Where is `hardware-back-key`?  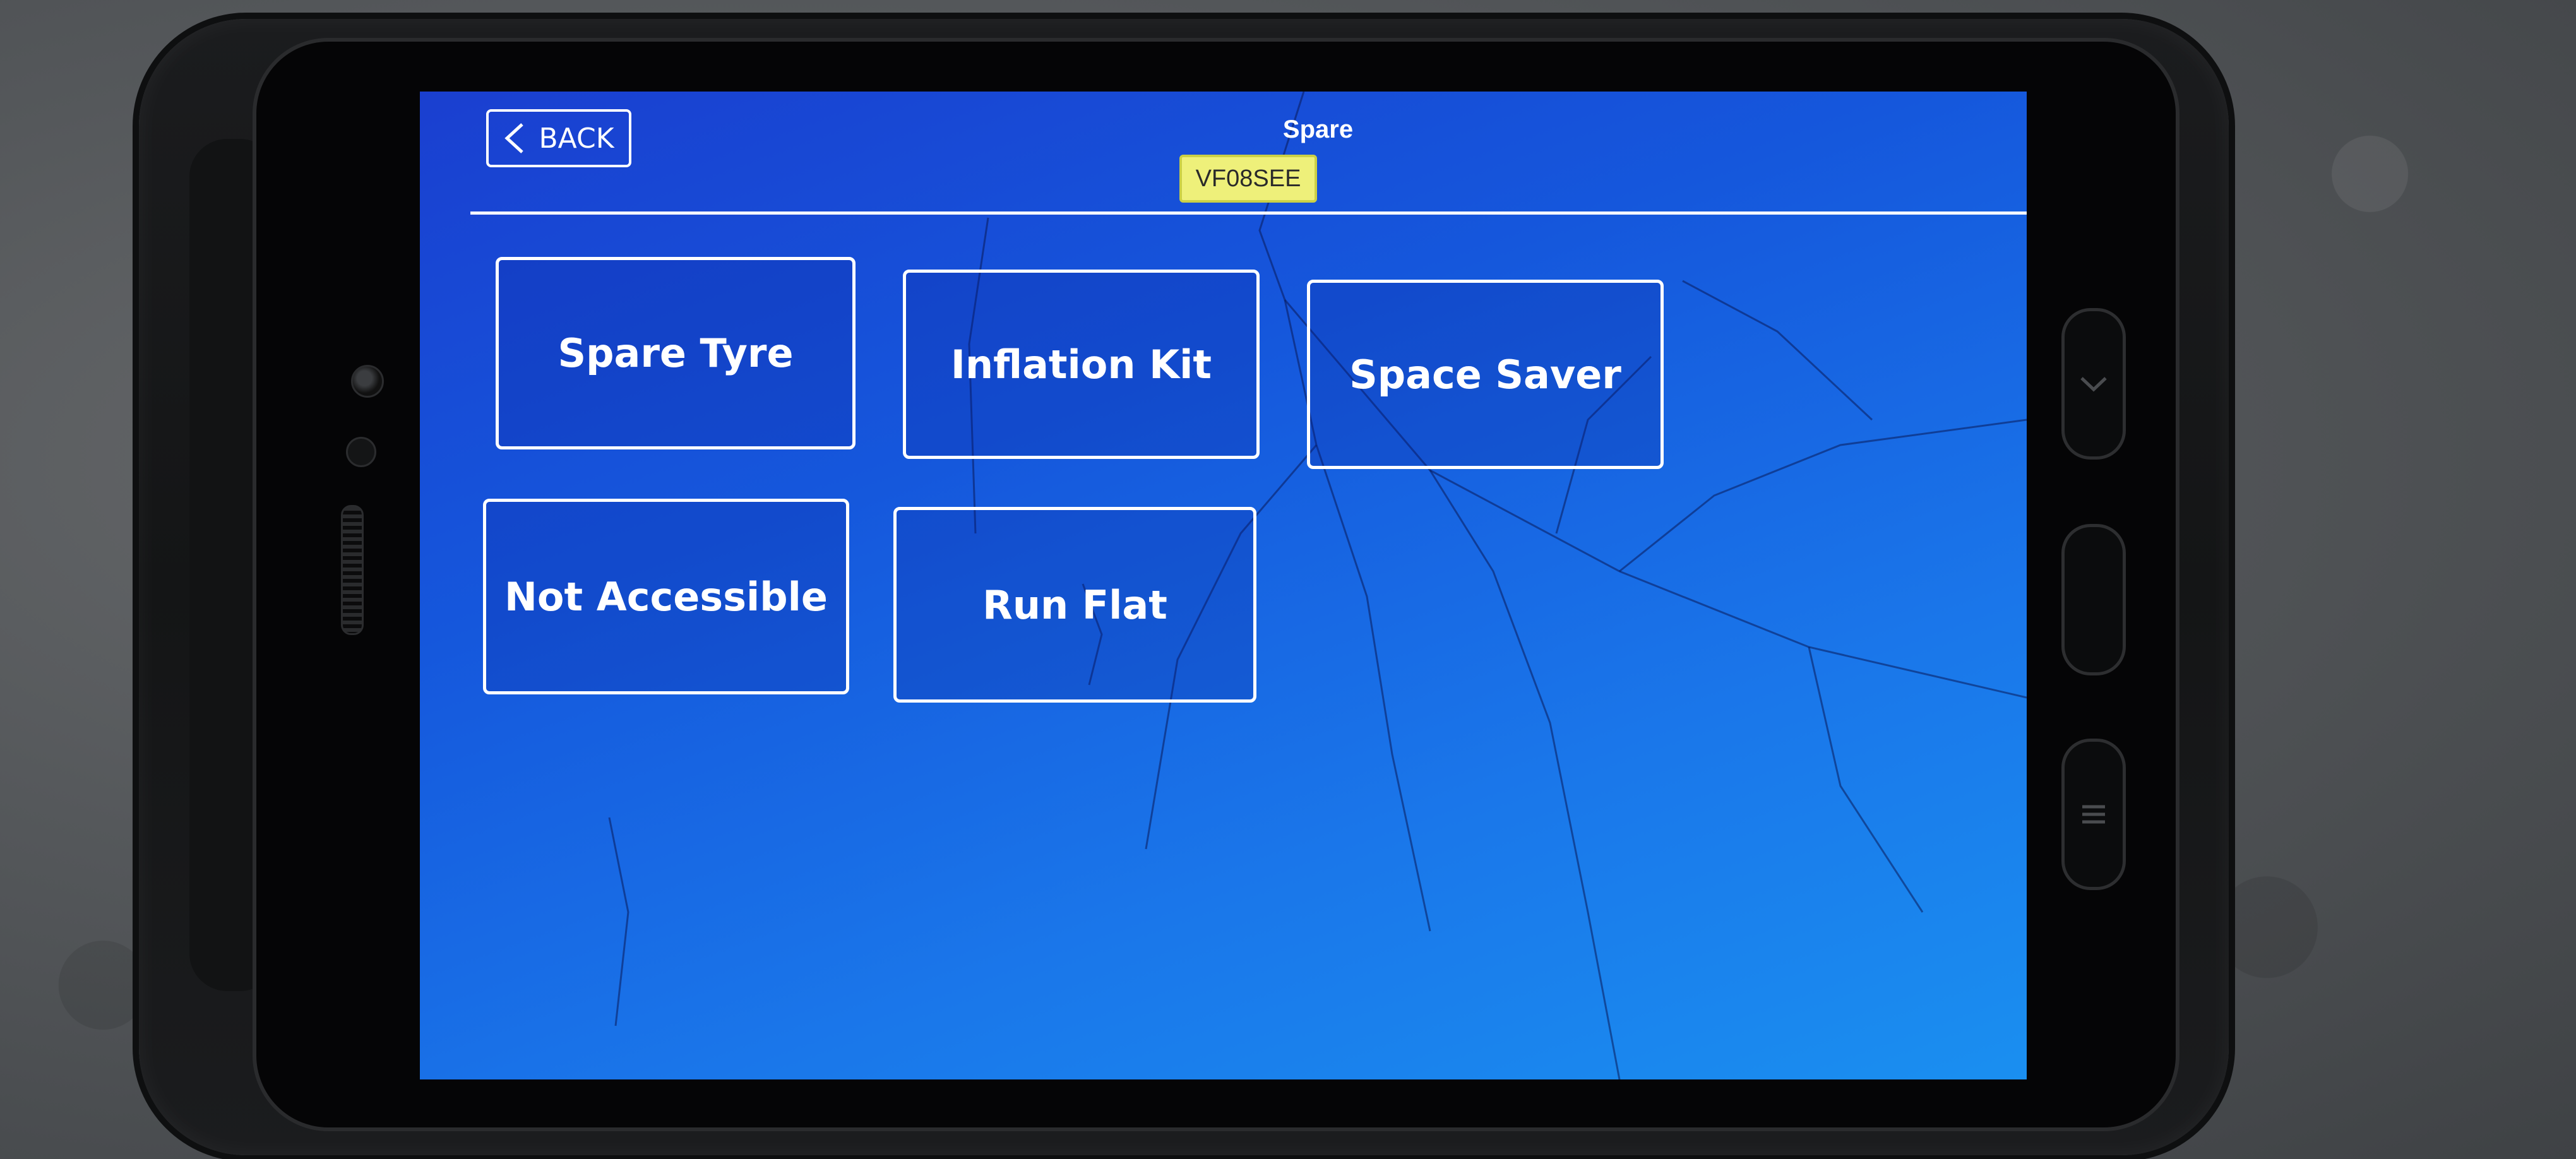
hardware-back-key is located at coordinates (2093, 384).